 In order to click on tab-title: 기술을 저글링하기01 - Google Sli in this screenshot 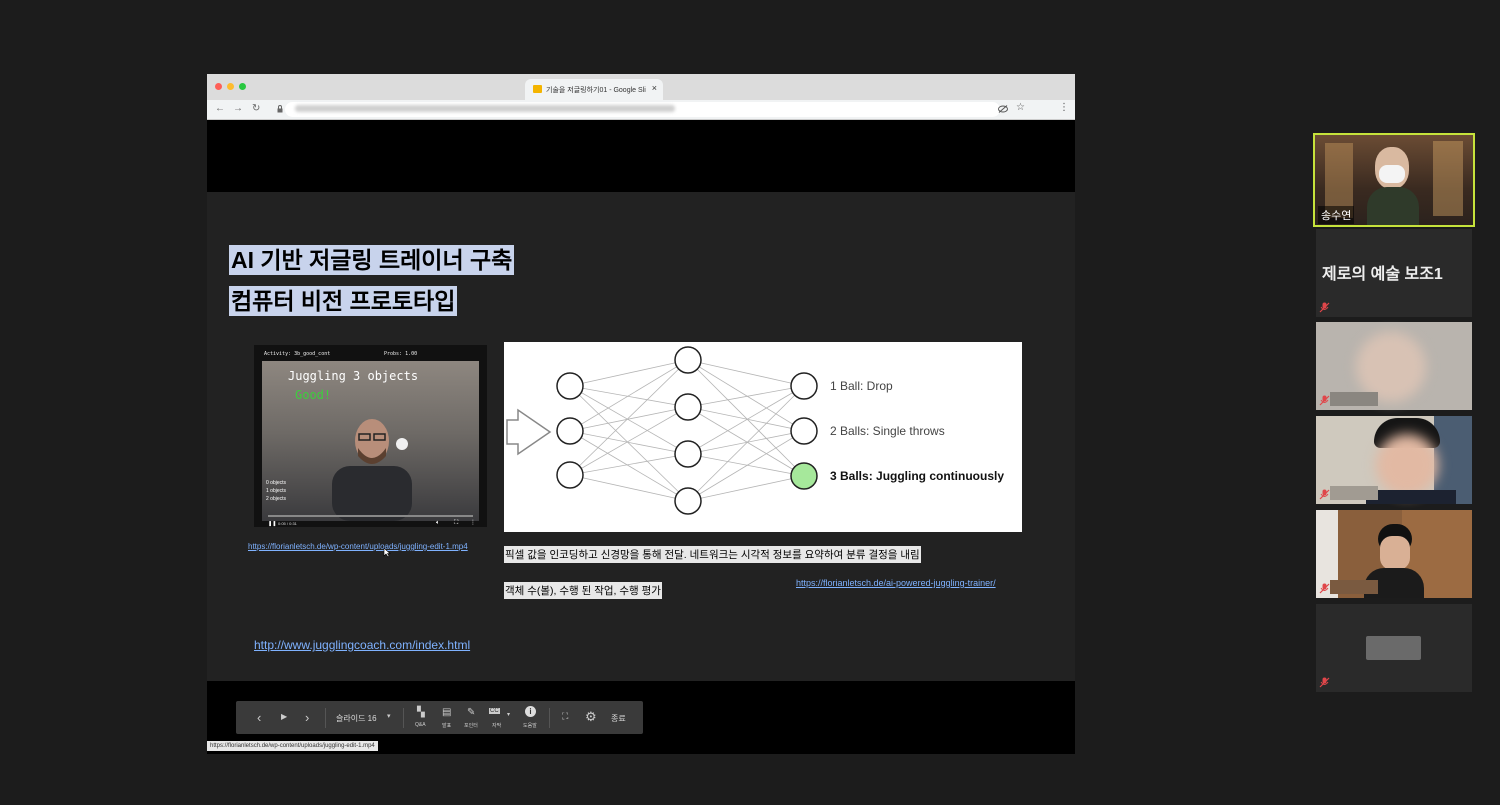, I will do `click(596, 90)`.